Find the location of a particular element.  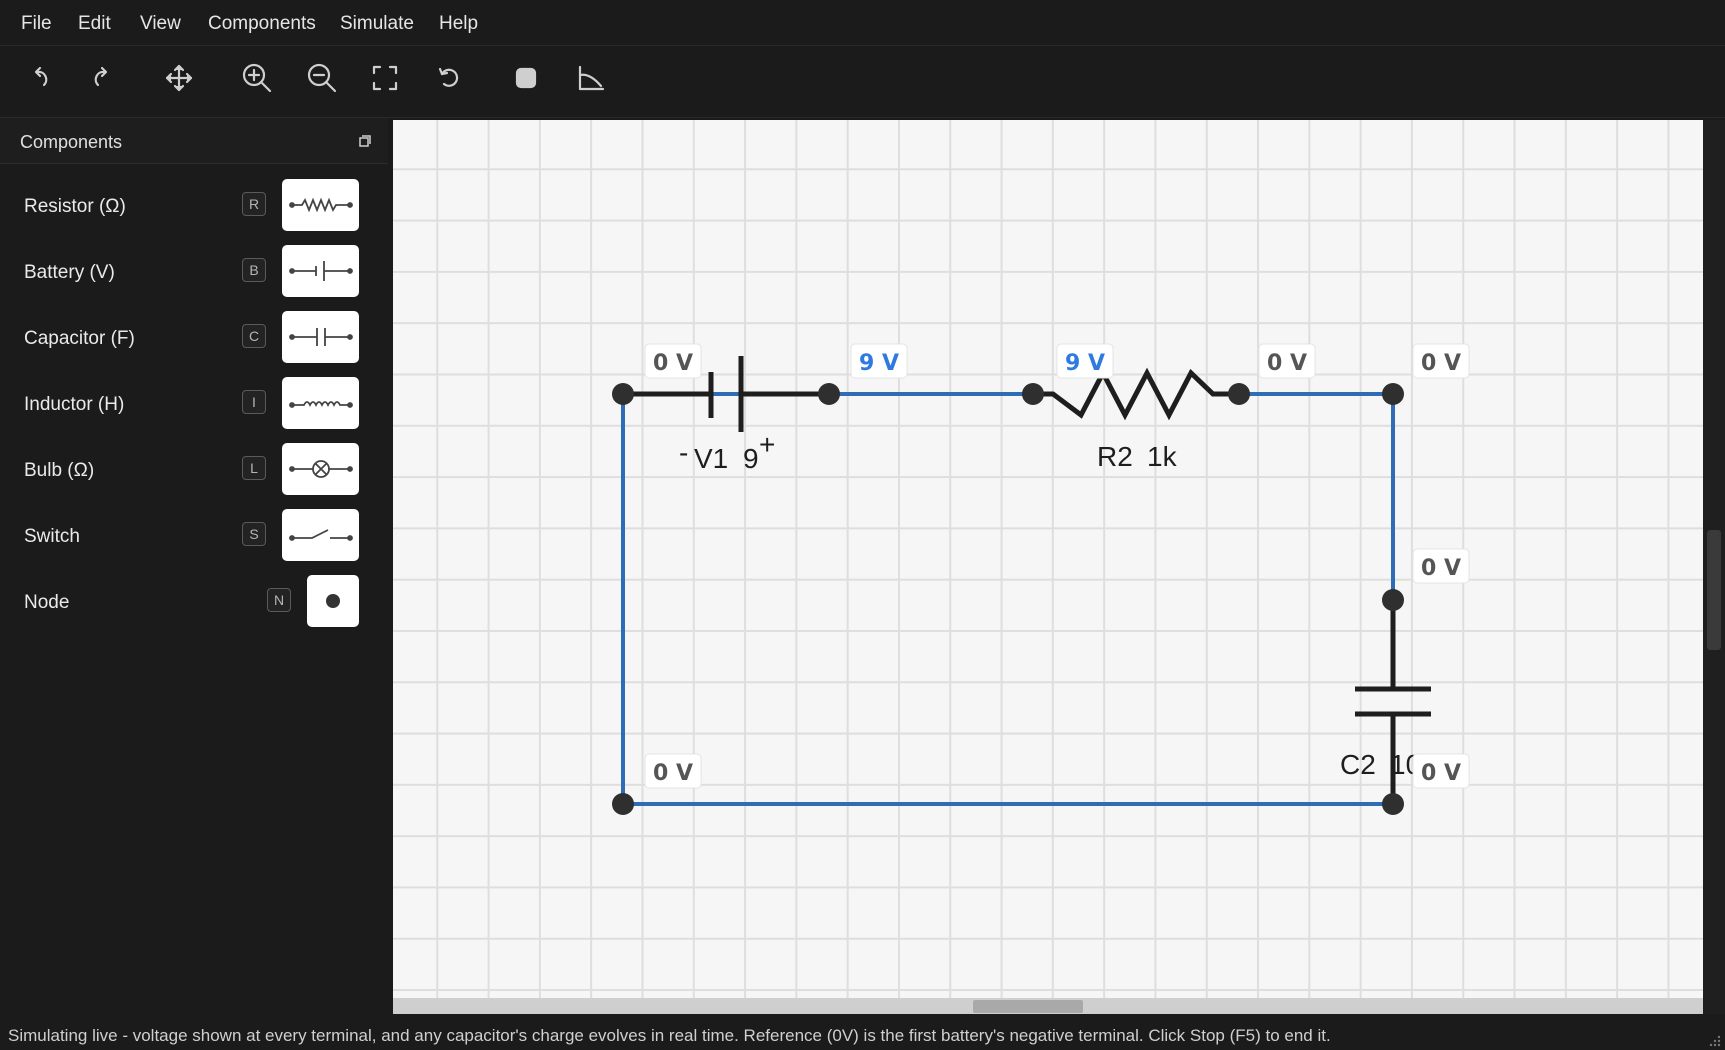

stop-icon is located at coordinates (526, 78).